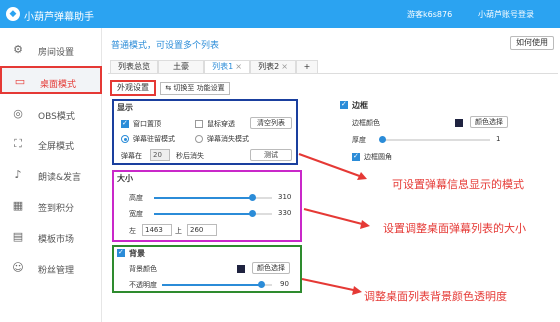 This screenshot has width=560, height=322. I want to click on sidebar-item-label: 粉丝管理, so click(56, 271).